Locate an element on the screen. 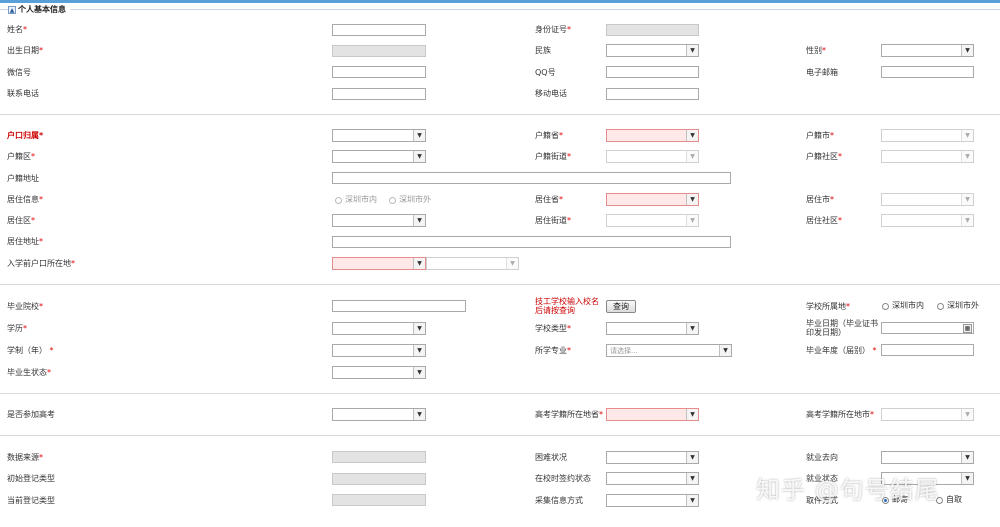 Image resolution: width=1000 pixels, height=527 pixels. label-hardship: 困难状况 is located at coordinates (551, 457).